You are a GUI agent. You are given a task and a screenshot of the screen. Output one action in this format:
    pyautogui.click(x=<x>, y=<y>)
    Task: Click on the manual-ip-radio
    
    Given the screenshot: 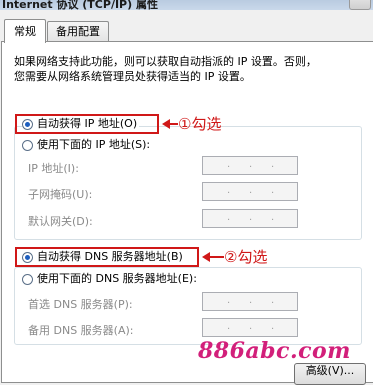 What is the action you would take?
    pyautogui.click(x=27, y=145)
    